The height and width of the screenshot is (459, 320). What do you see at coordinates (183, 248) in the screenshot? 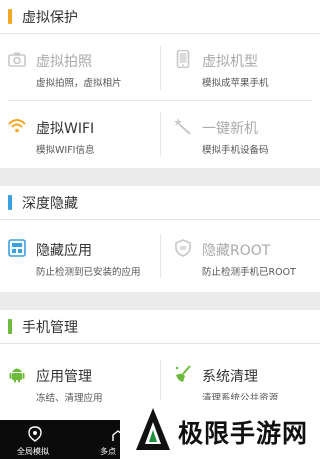
I see `root-icon` at bounding box center [183, 248].